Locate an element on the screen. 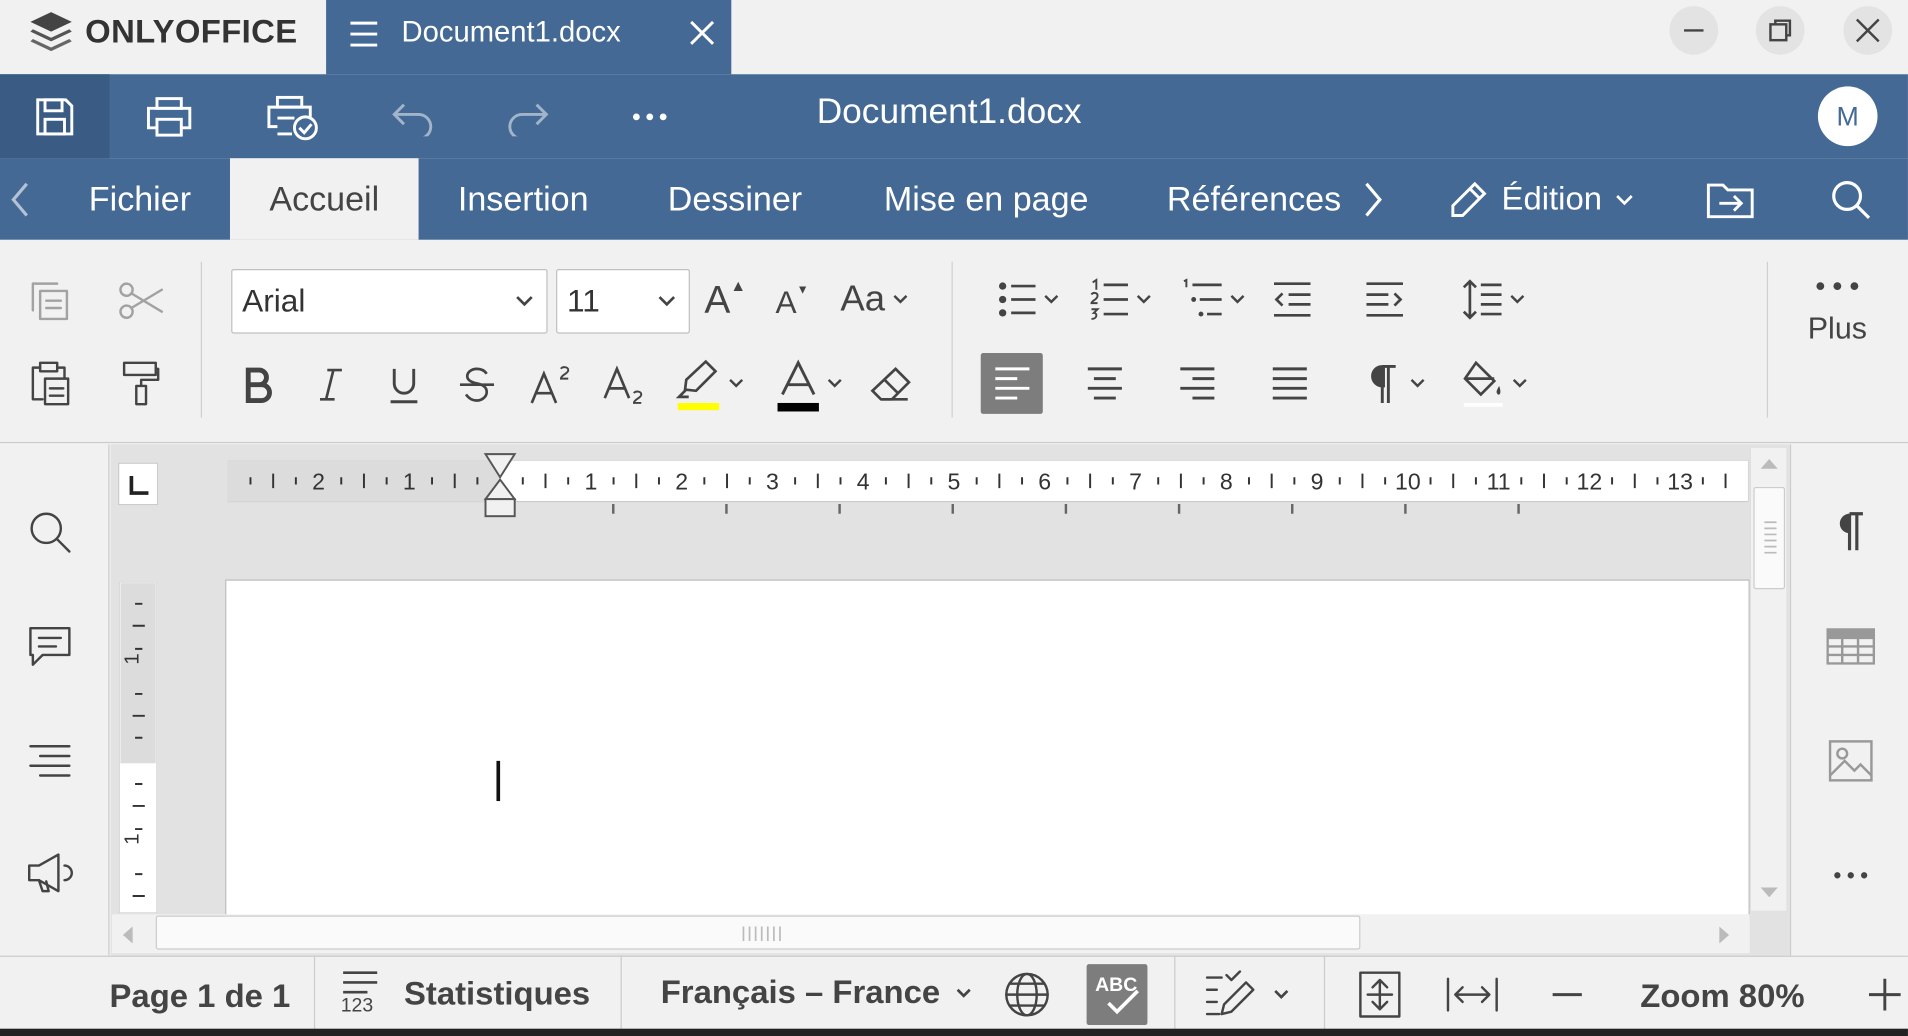 The image size is (1908, 1036). superscript-button is located at coordinates (550, 385).